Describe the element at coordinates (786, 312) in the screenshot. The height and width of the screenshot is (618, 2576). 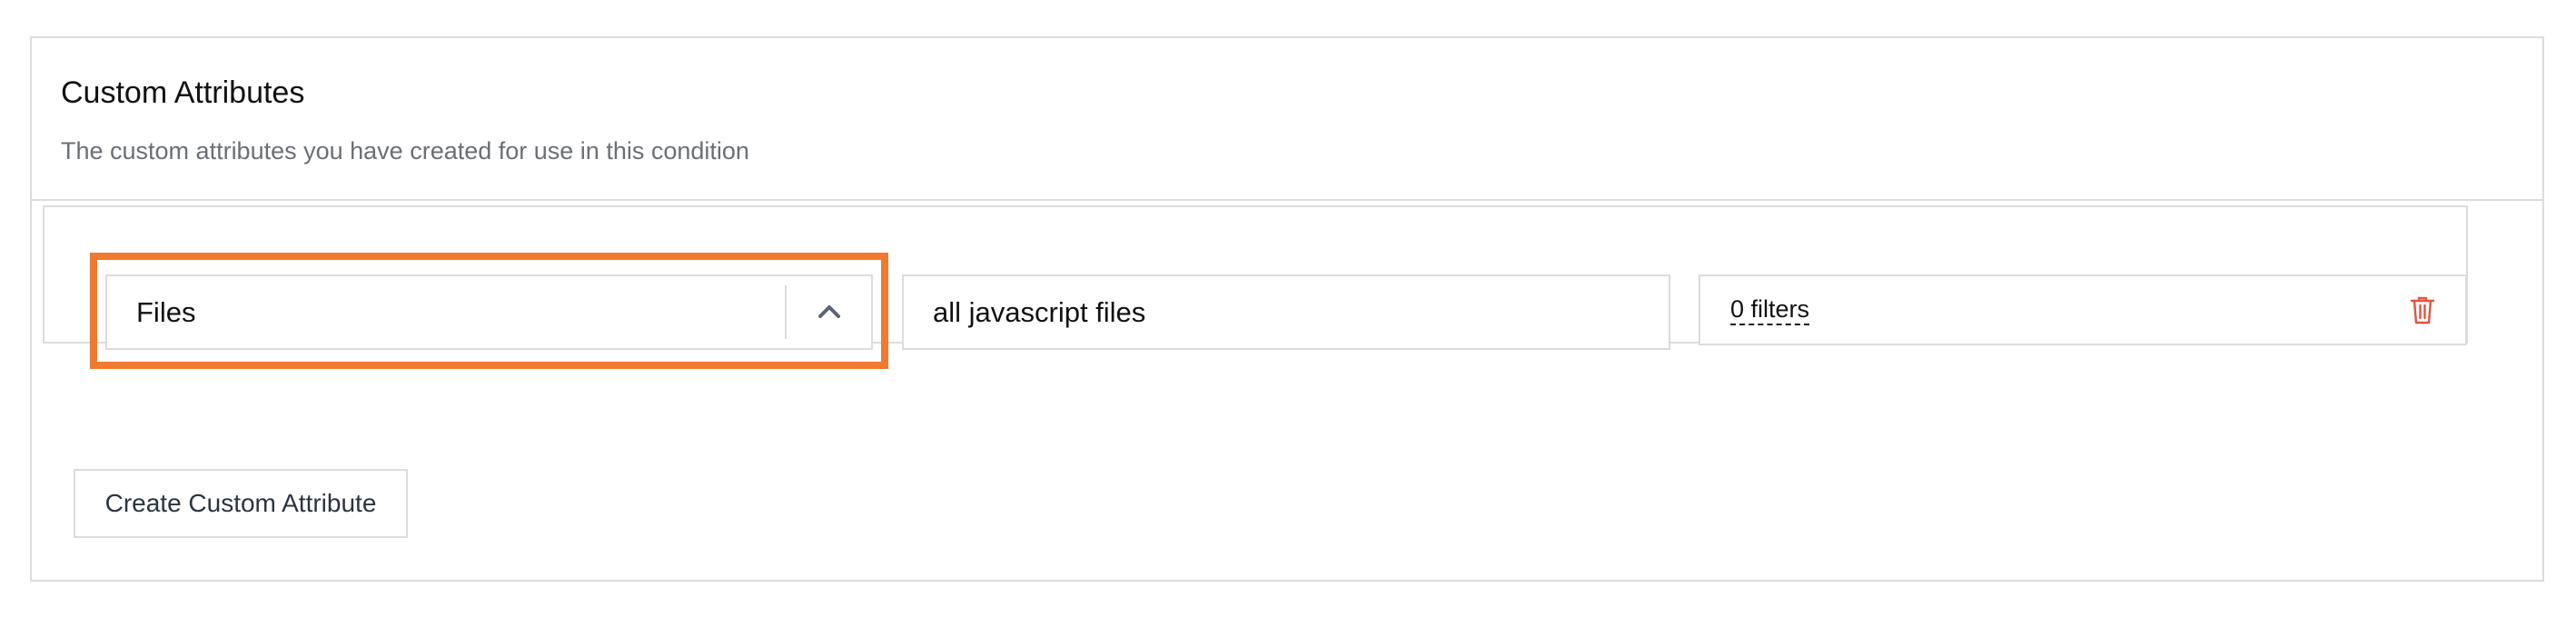
I see `select-divider` at that location.